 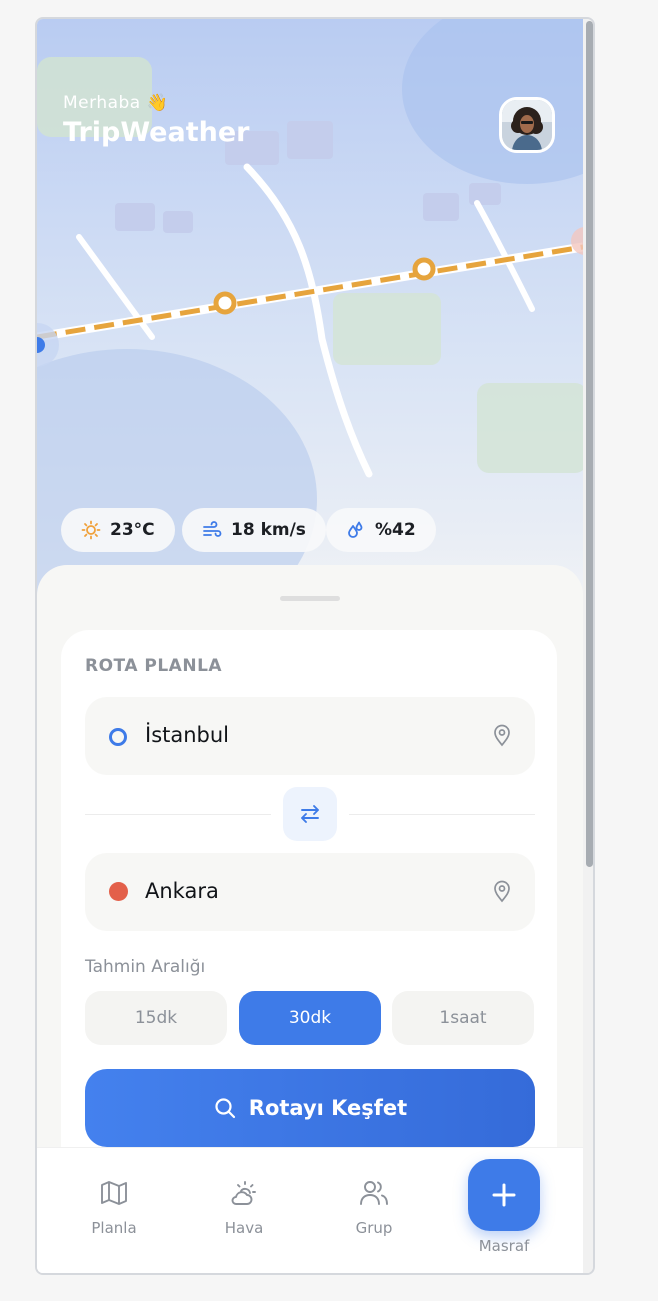 I want to click on add-expense-button, so click(x=504, y=1195).